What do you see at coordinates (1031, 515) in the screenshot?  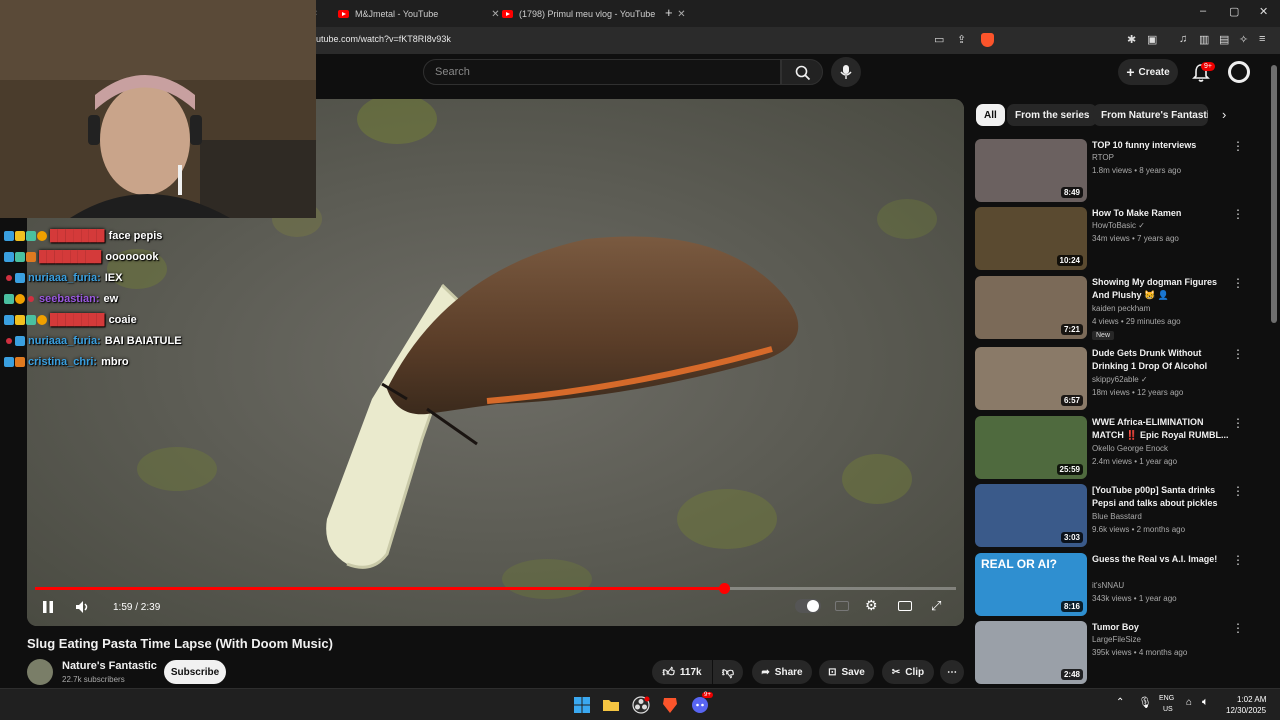 I see `video-thumbnail: 3:03` at bounding box center [1031, 515].